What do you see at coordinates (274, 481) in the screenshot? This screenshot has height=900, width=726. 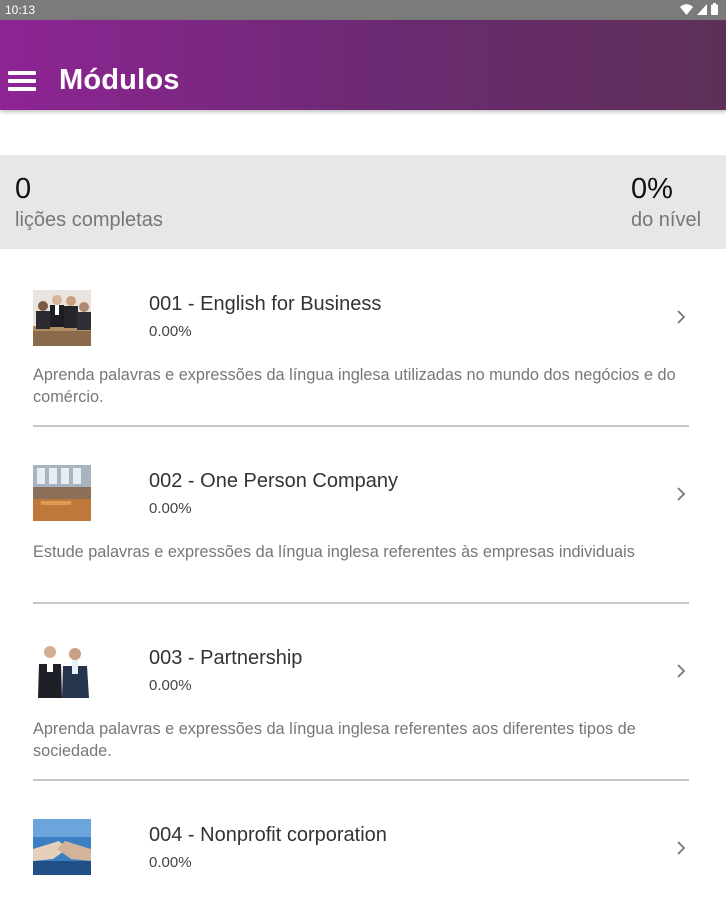 I see `module-title: 002 - One Person Company` at bounding box center [274, 481].